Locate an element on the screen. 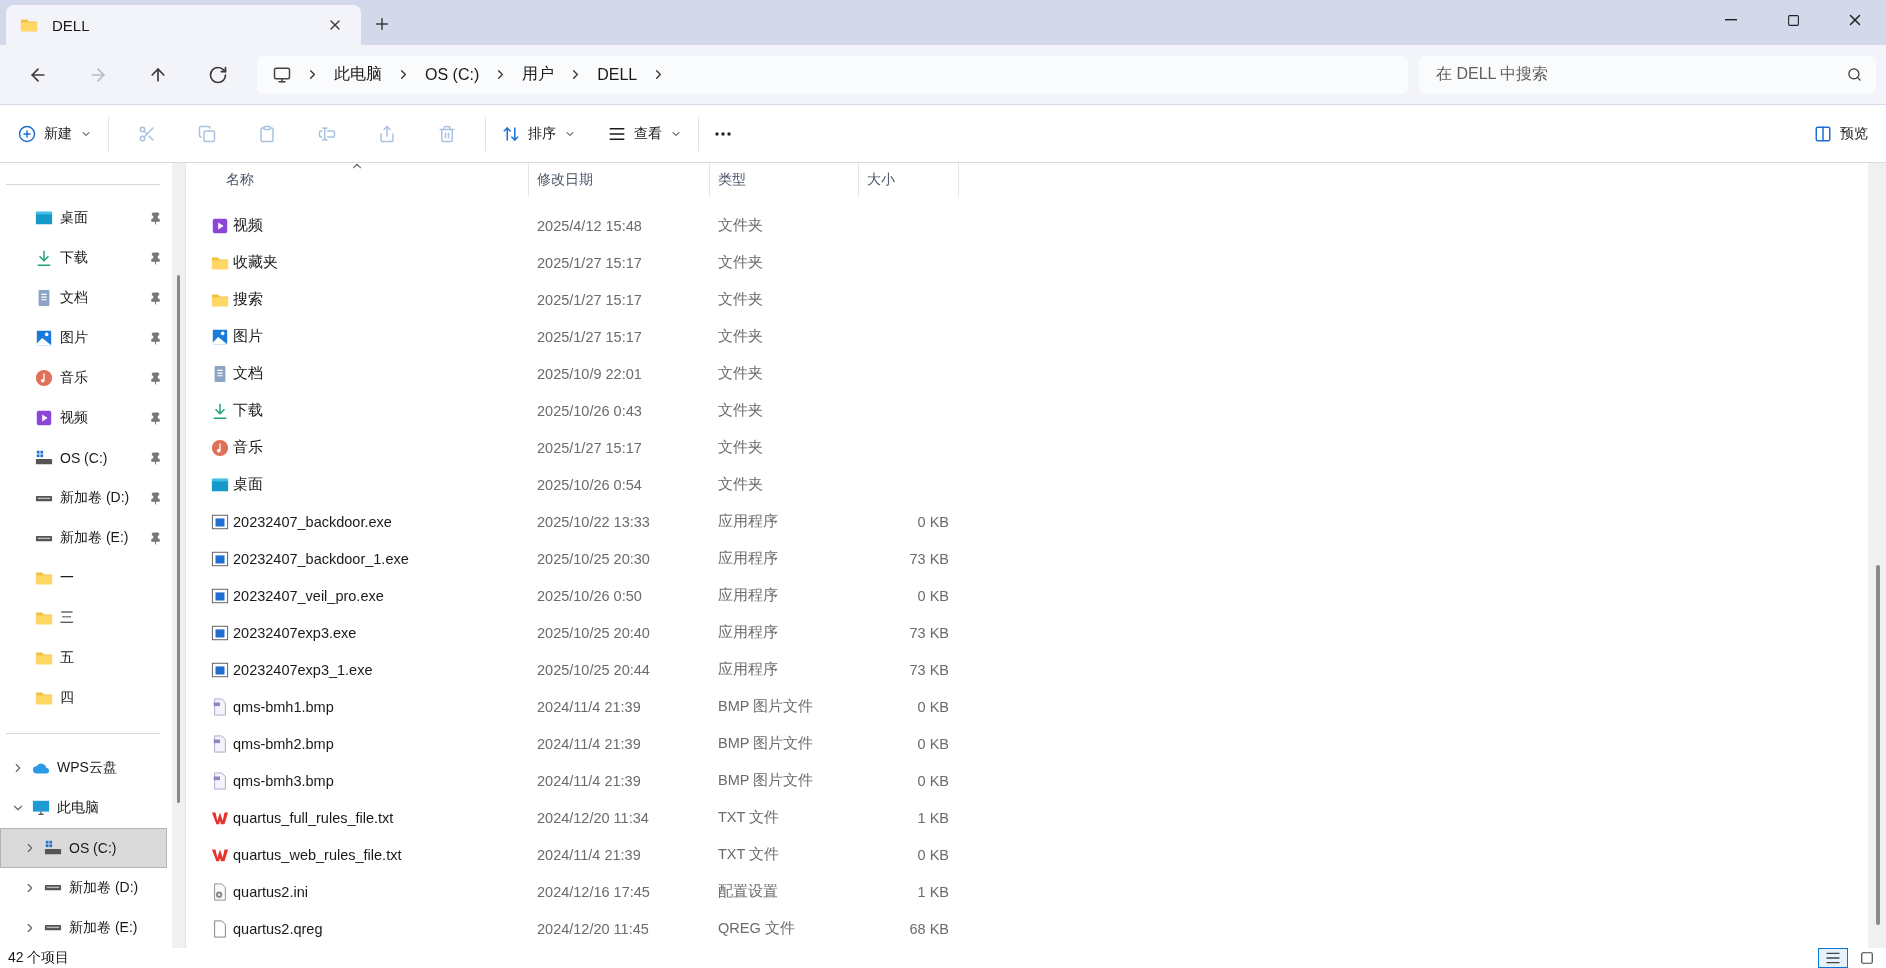 Image resolution: width=1886 pixels, height=968 pixels. breadcrumb: 此电脑 is located at coordinates (358, 74).